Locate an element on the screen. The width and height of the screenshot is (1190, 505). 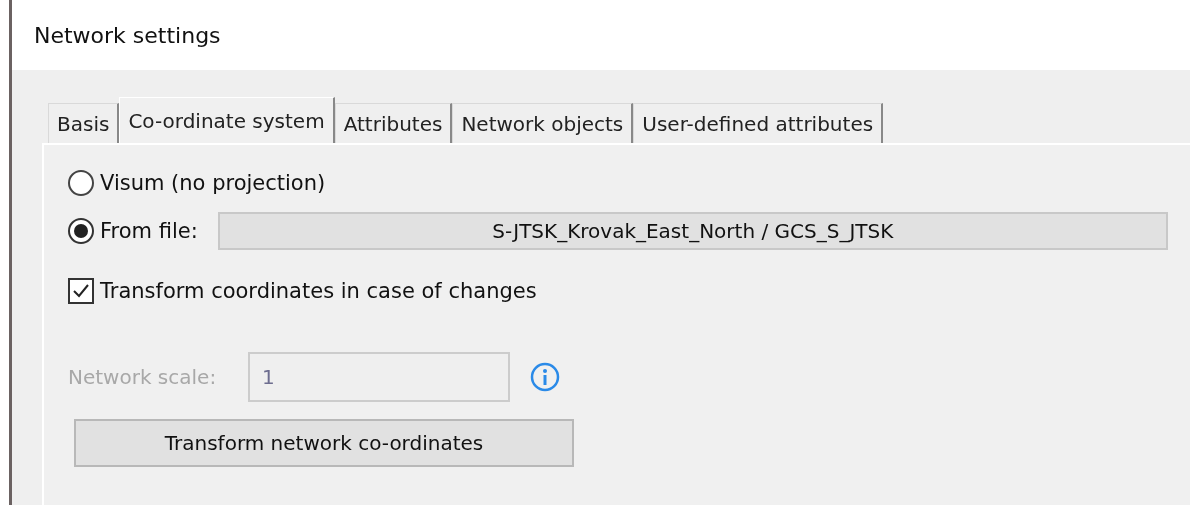
radio-label: Visum (no projection) is located at coordinates (213, 183).